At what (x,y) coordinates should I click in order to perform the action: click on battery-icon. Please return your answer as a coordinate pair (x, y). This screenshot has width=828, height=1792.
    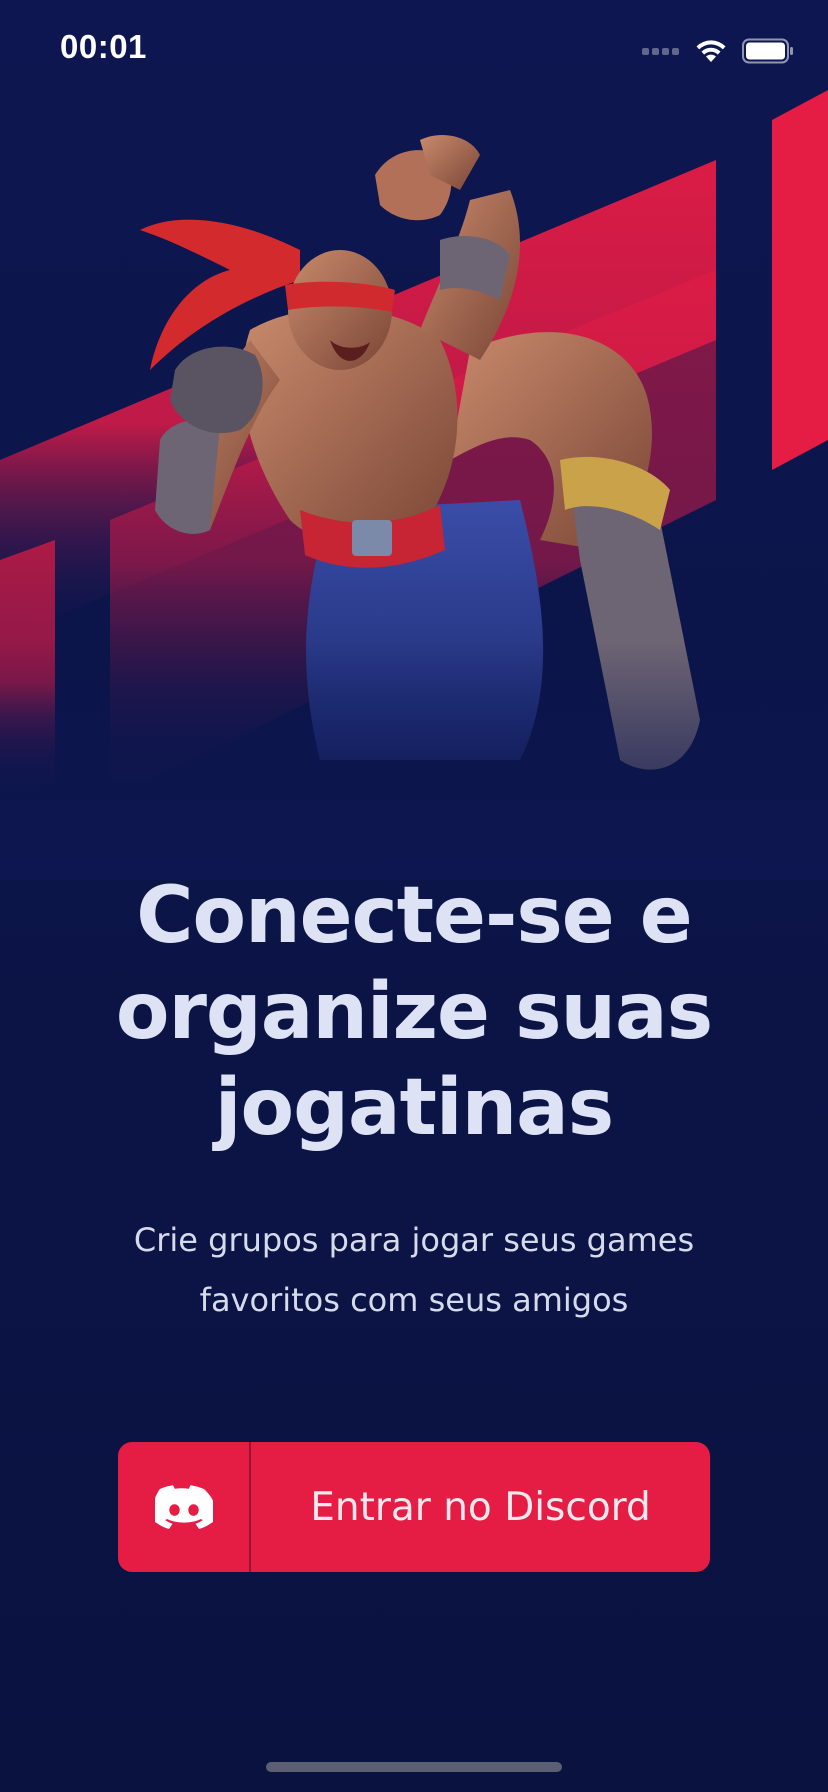
    Looking at the image, I should click on (767, 51).